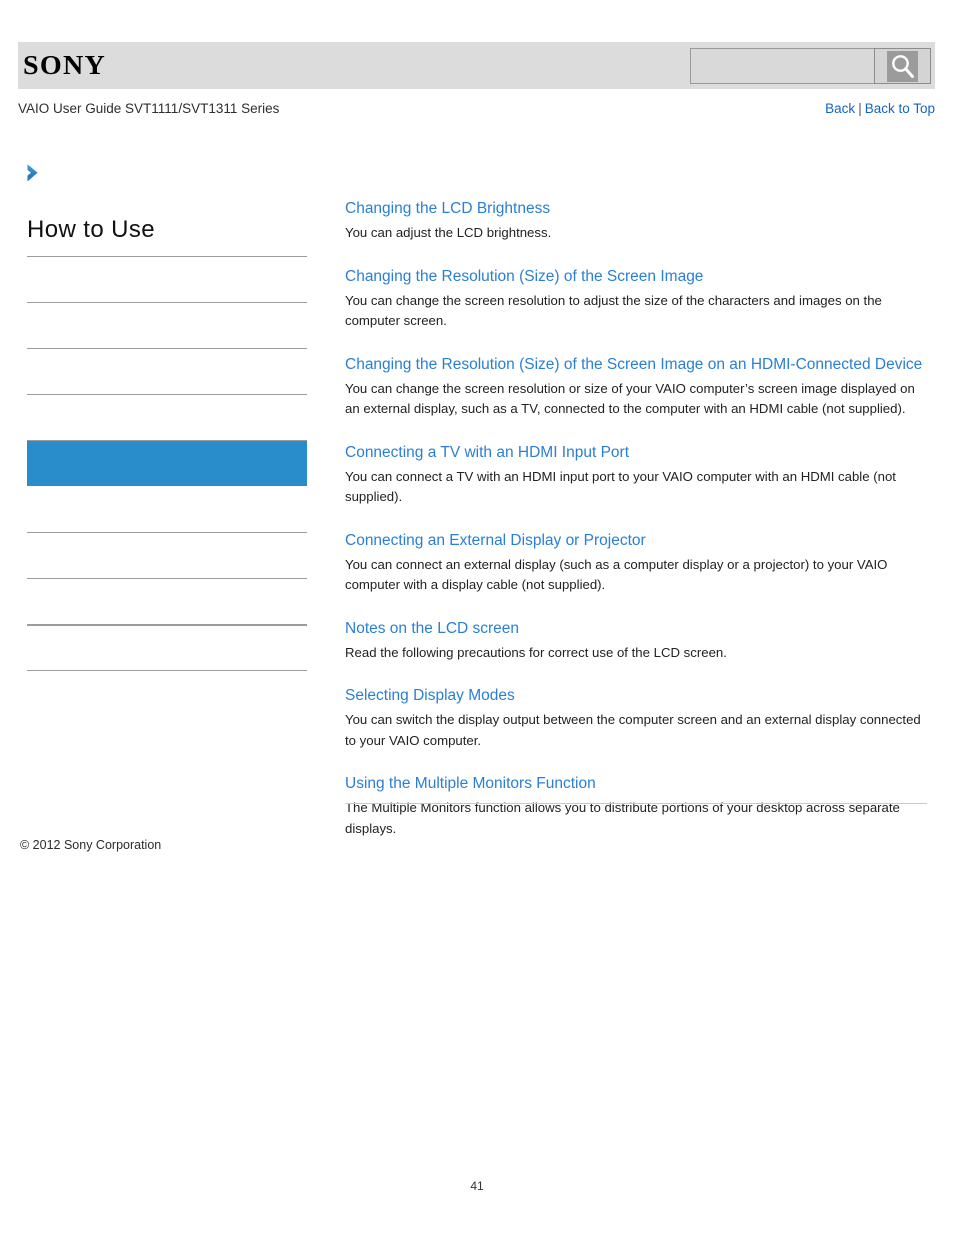 Image resolution: width=954 pixels, height=1235 pixels. I want to click on search-icon, so click(902, 66).